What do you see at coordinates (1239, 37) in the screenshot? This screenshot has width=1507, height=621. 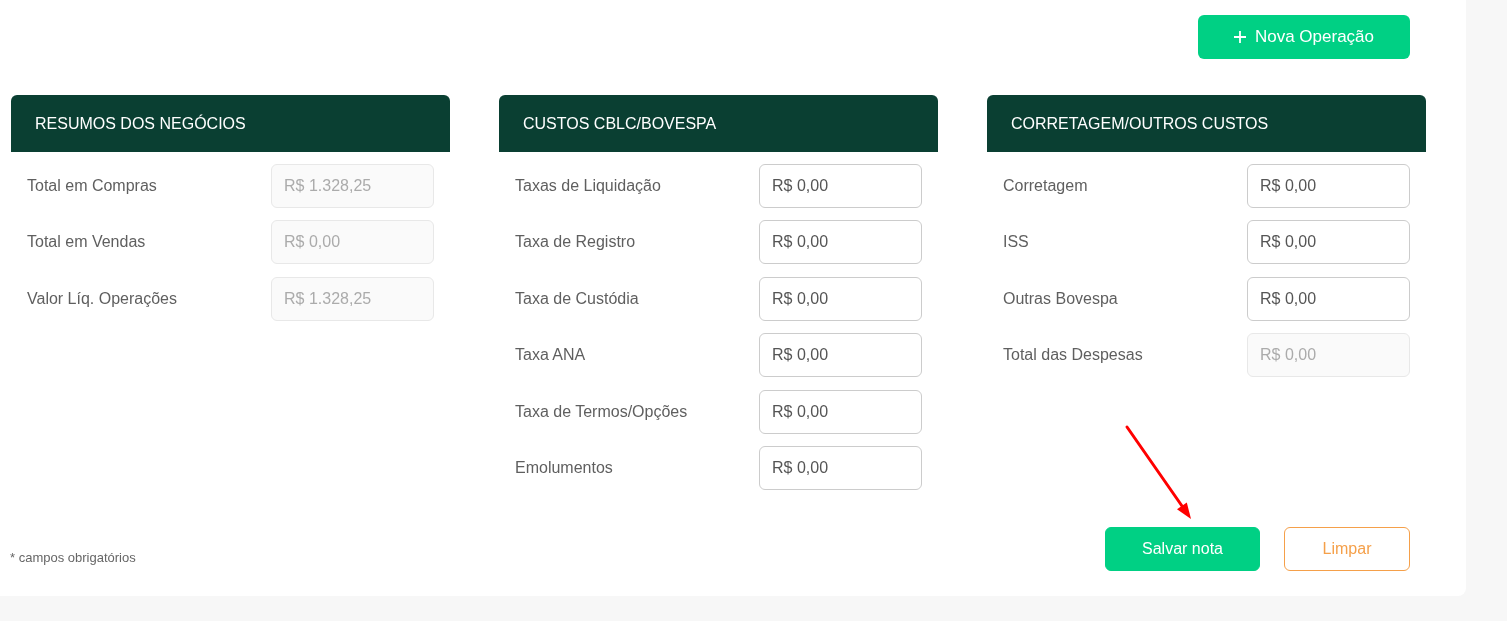 I see `plus-icon` at bounding box center [1239, 37].